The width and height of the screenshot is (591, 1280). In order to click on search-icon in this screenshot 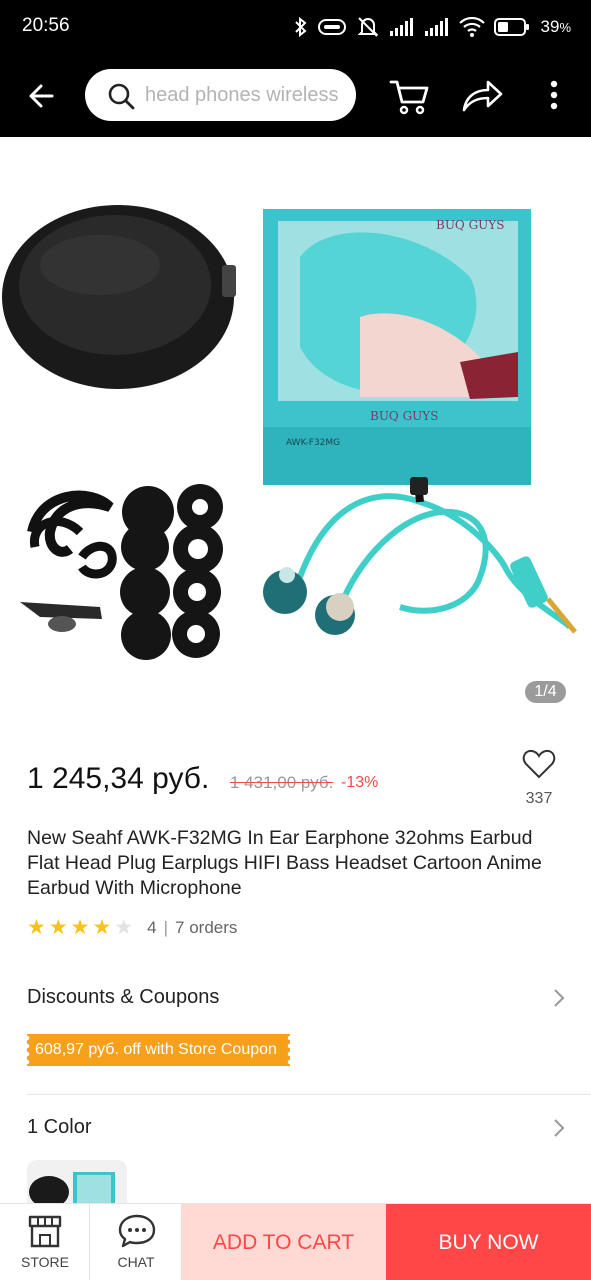, I will do `click(121, 96)`.